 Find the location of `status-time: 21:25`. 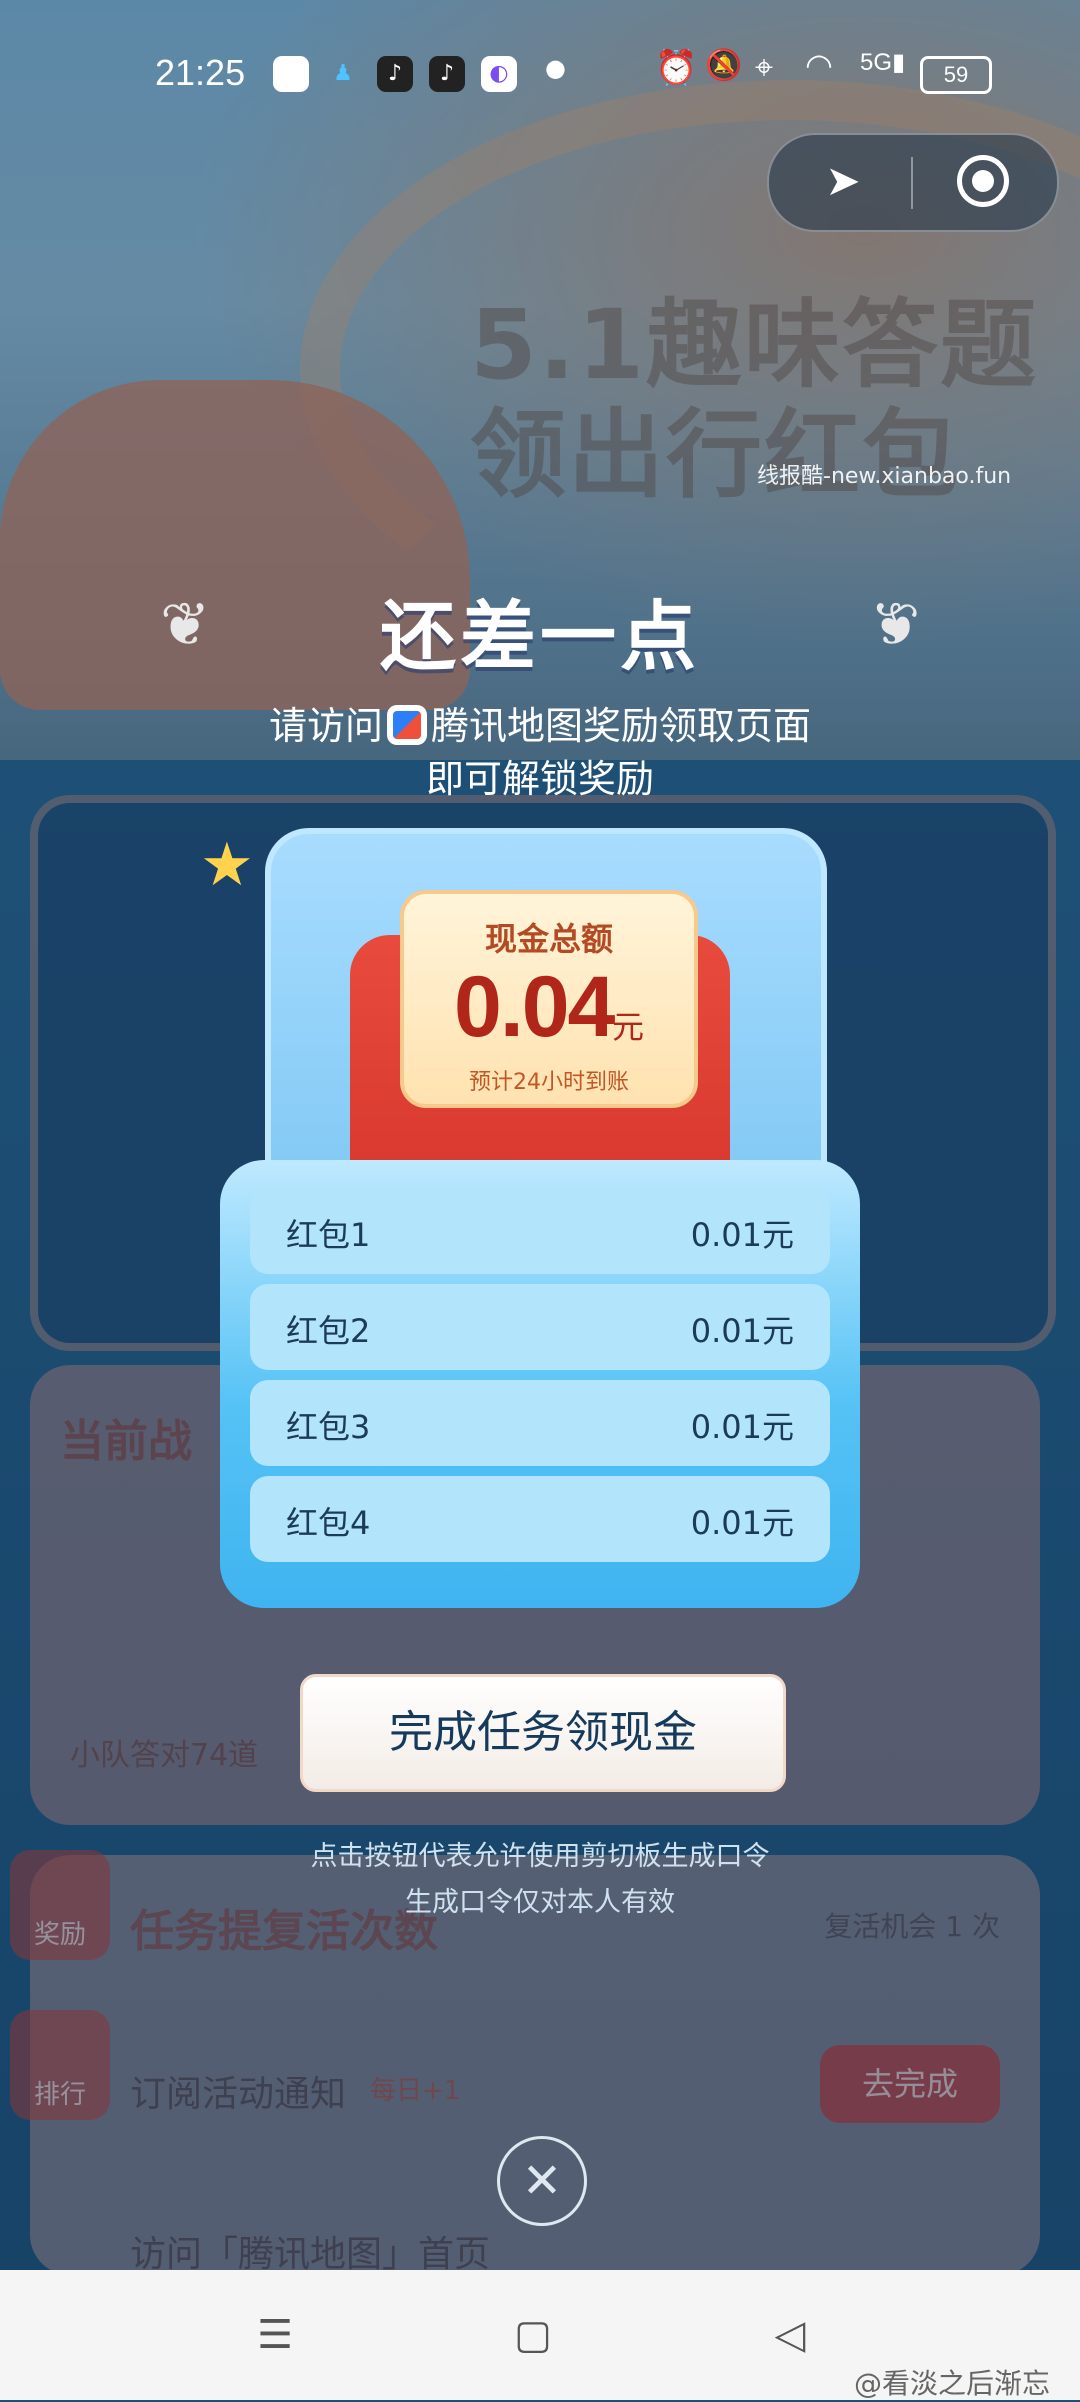

status-time: 21:25 is located at coordinates (200, 72).